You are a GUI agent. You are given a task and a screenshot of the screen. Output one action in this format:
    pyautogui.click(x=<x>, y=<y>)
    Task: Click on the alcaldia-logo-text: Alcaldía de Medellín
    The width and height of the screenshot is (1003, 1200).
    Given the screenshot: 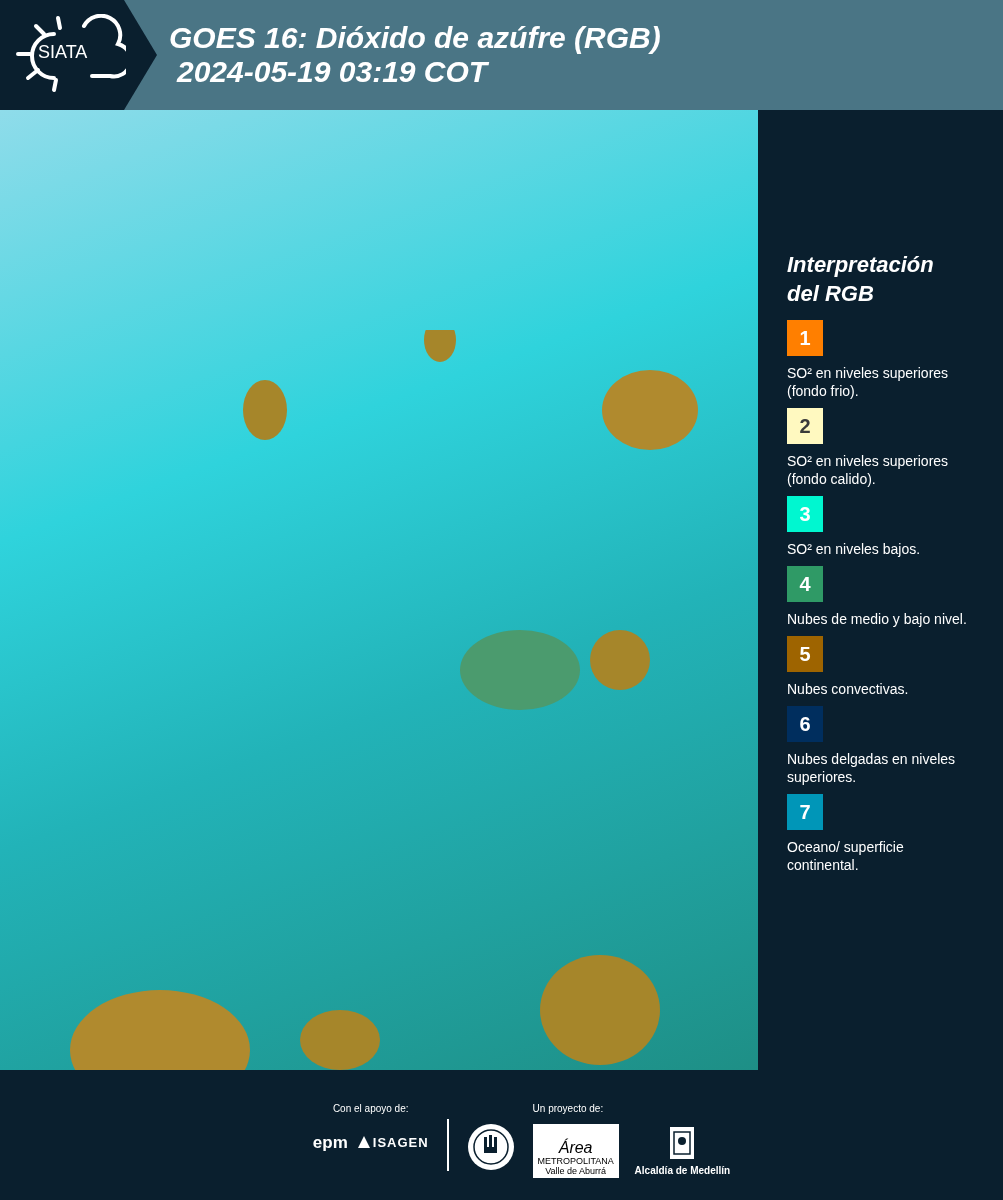 What is the action you would take?
    pyautogui.click(x=682, y=1170)
    